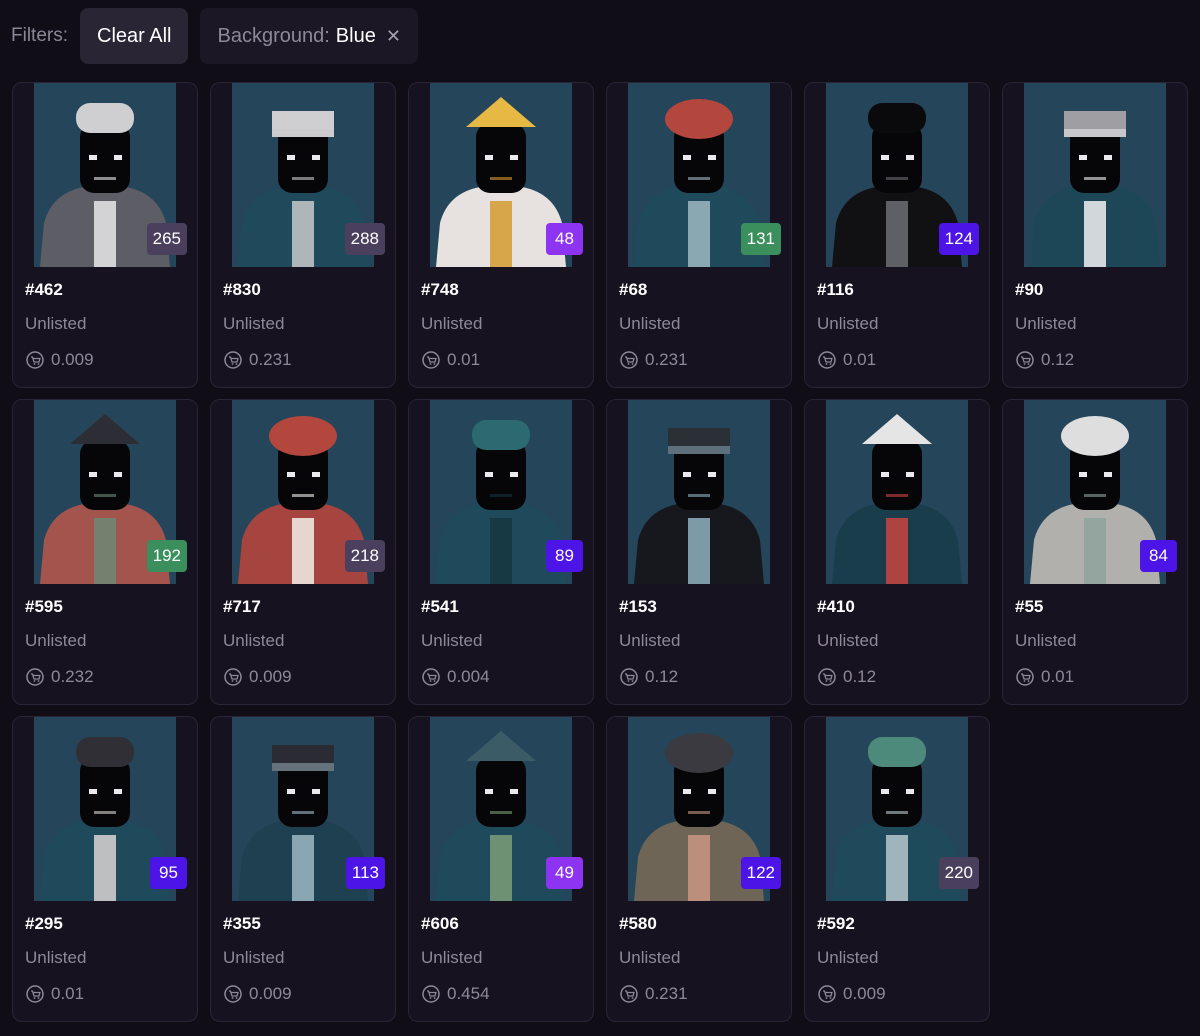 The width and height of the screenshot is (1200, 1036). I want to click on nft-card: 131 #68 Unlisted 0.231, so click(699, 235).